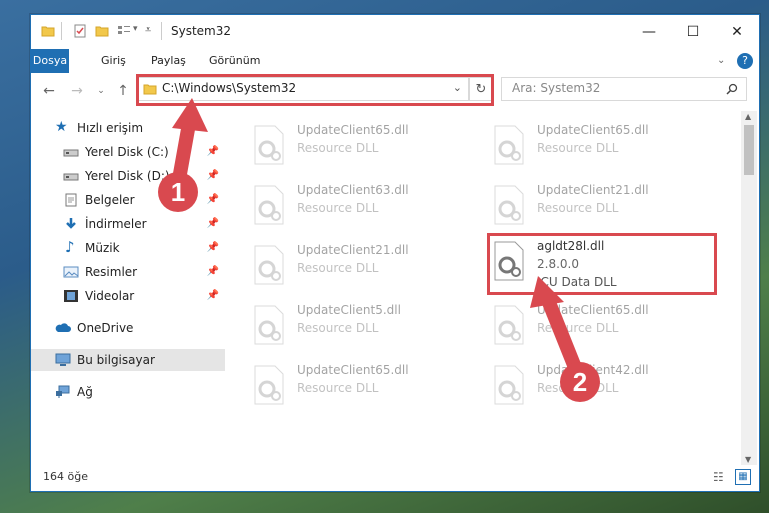  Describe the element at coordinates (178, 192) in the screenshot. I see `step-marker-1: 1` at that location.